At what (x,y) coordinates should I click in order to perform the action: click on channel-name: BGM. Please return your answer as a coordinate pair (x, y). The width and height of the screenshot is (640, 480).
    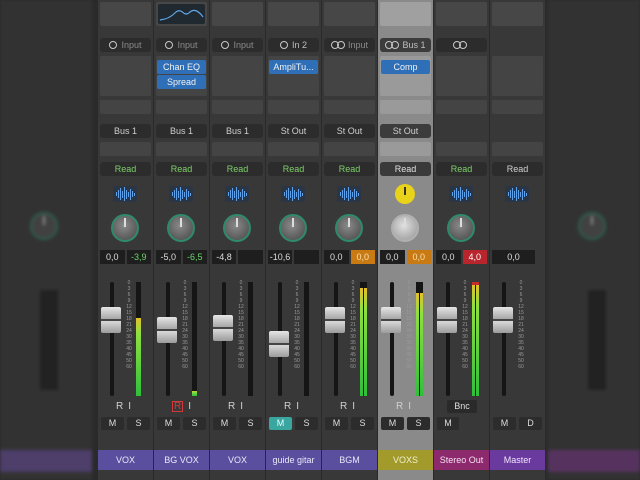
    Looking at the image, I should click on (349, 460).